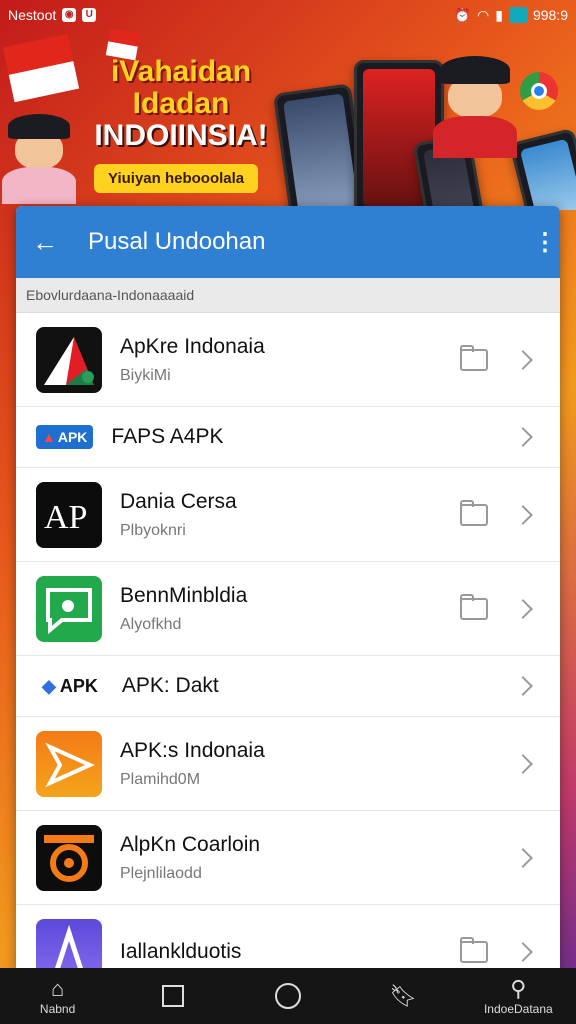  What do you see at coordinates (518, 1009) in the screenshot?
I see `nav-search-label: IndoeDatana` at bounding box center [518, 1009].